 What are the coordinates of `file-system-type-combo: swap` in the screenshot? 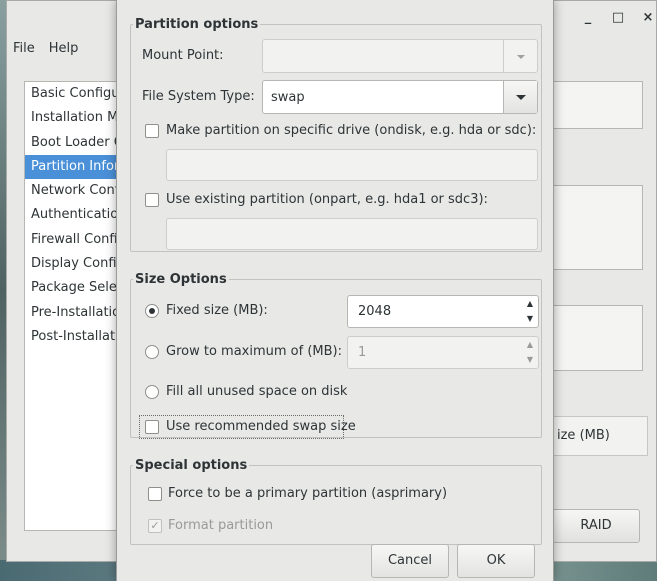 It's located at (400, 97).